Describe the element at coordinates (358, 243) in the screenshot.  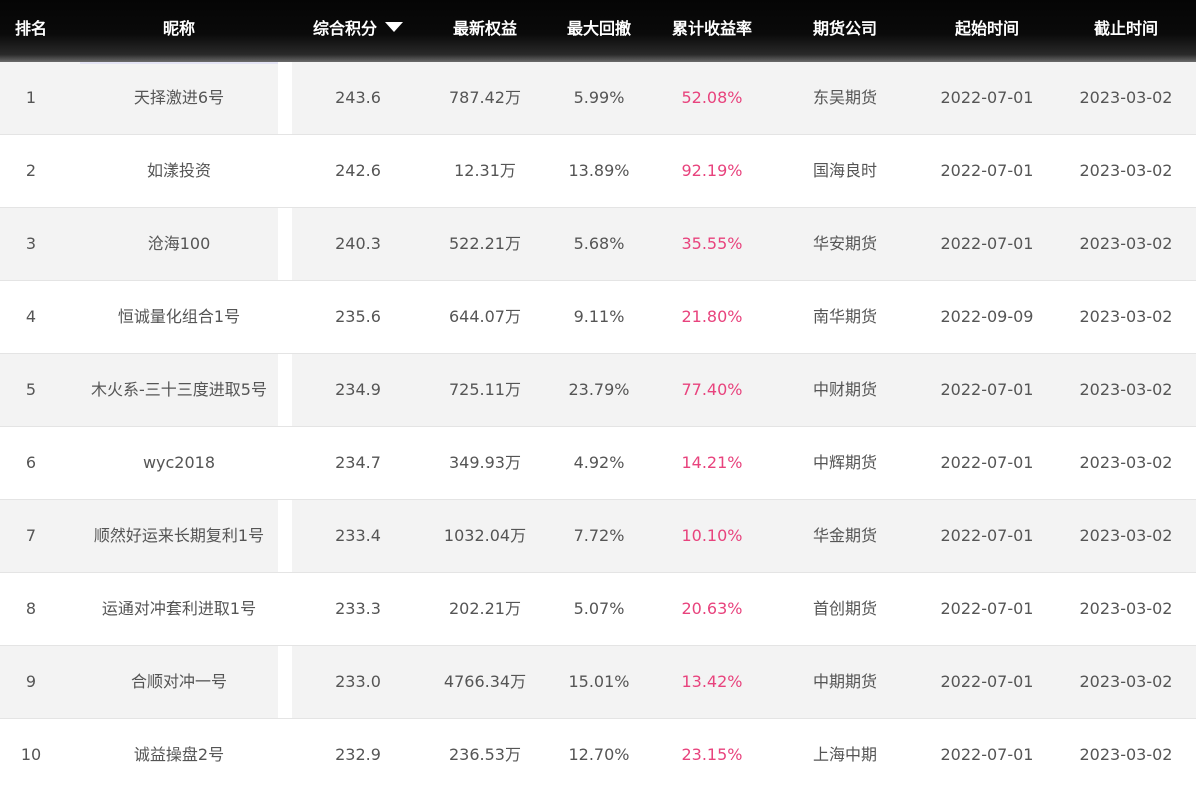
I see `cell-score: 240.3` at that location.